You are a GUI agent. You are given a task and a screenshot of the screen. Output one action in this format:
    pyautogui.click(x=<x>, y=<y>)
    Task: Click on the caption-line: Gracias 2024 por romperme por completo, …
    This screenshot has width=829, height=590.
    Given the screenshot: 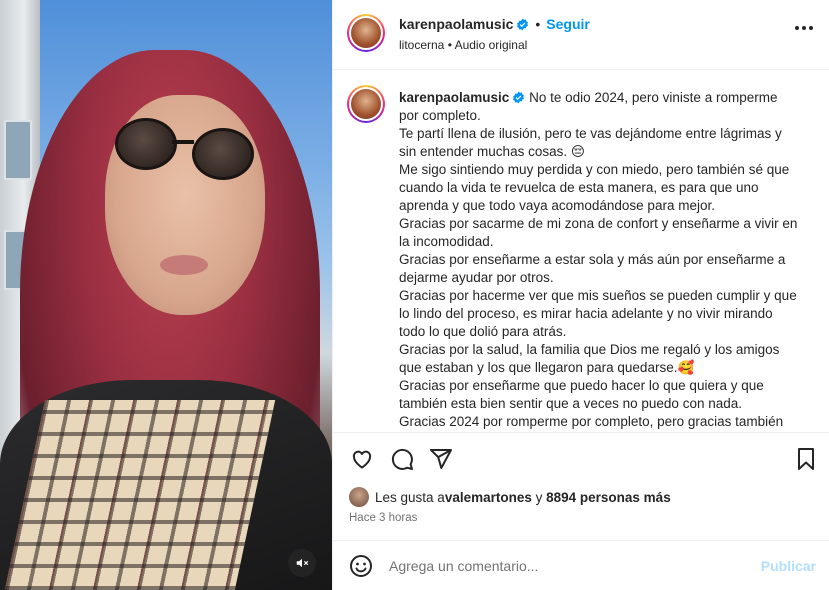 What is the action you would take?
    pyautogui.click(x=591, y=421)
    